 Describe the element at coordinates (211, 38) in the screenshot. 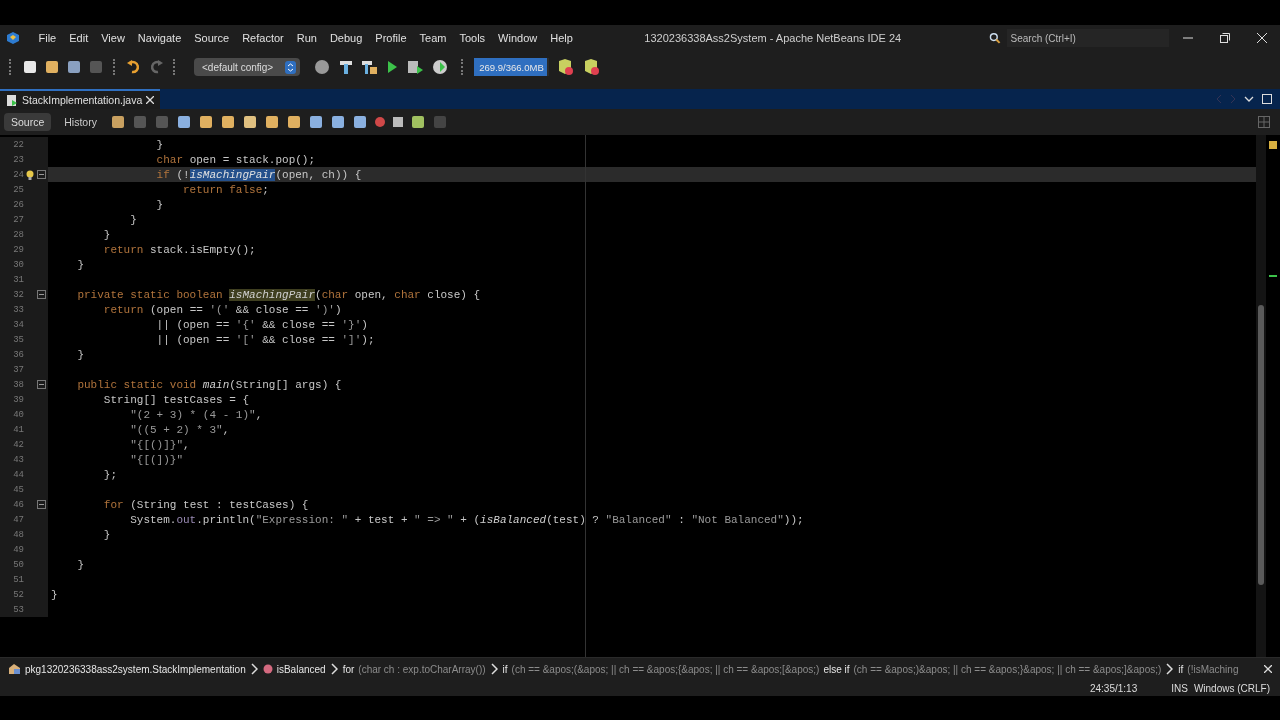

I see `menu-item: Source` at that location.